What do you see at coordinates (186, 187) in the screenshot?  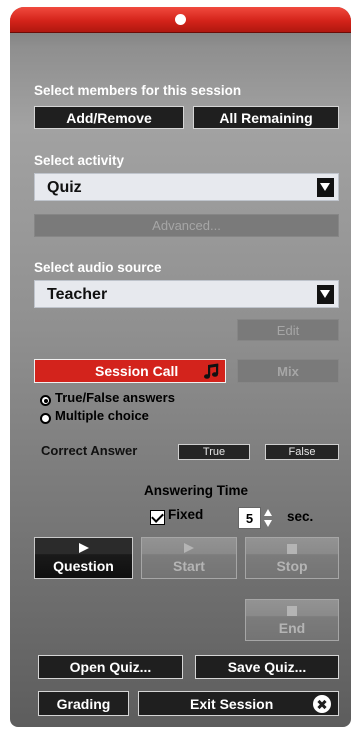 I see `activity-dropdown: Quiz` at bounding box center [186, 187].